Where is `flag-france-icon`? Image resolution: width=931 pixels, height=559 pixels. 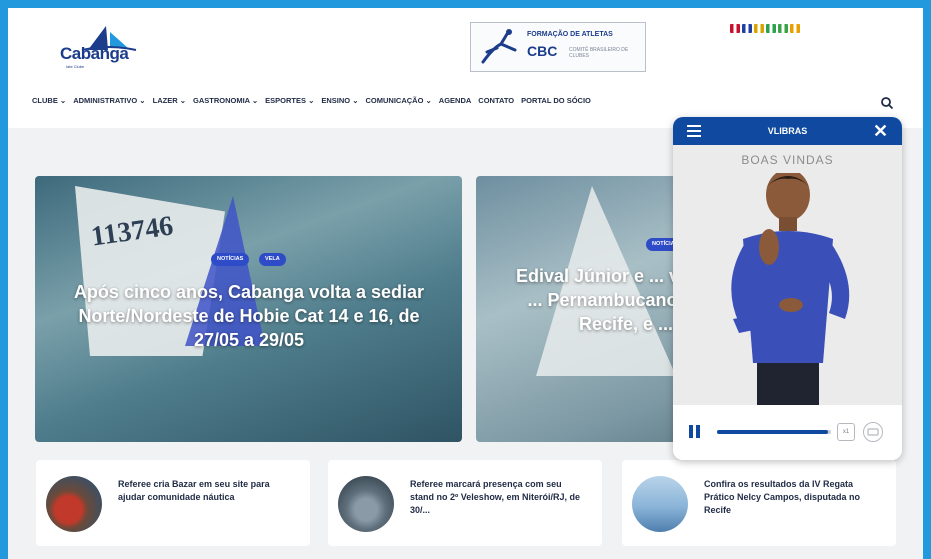
flag-france-icon is located at coordinates (747, 28).